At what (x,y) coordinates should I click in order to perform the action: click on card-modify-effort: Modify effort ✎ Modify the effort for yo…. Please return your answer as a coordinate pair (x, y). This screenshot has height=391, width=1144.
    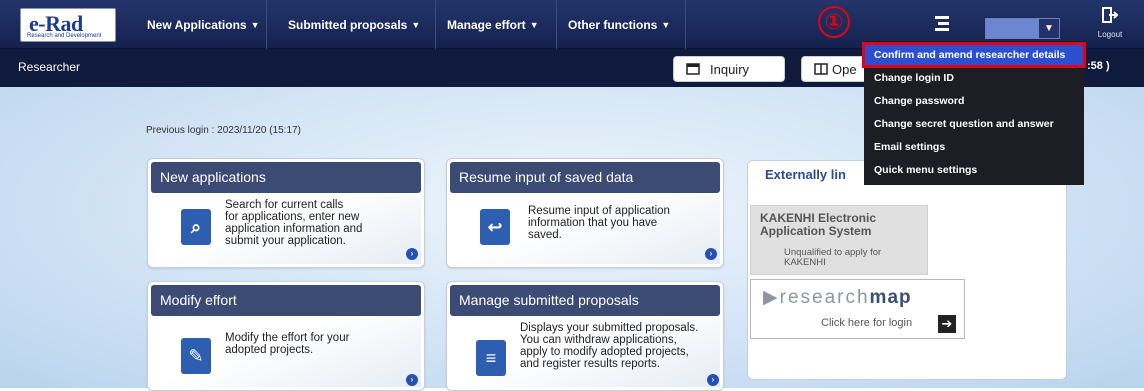
    Looking at the image, I should click on (286, 336).